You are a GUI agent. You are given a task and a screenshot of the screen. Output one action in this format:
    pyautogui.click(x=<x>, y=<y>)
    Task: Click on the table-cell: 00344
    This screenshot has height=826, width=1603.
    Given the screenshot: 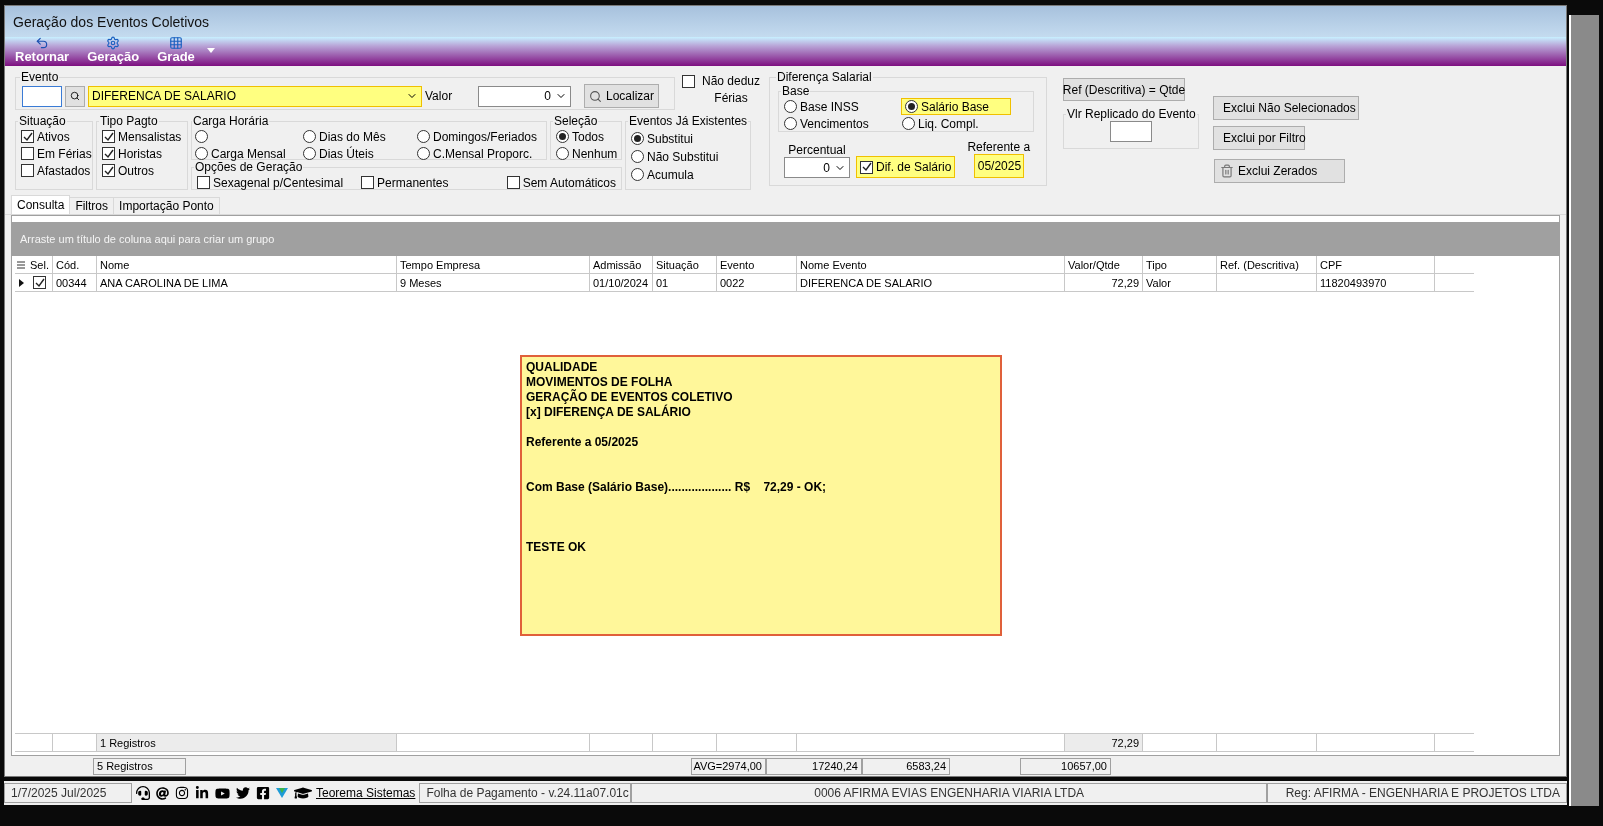 What is the action you would take?
    pyautogui.click(x=75, y=282)
    